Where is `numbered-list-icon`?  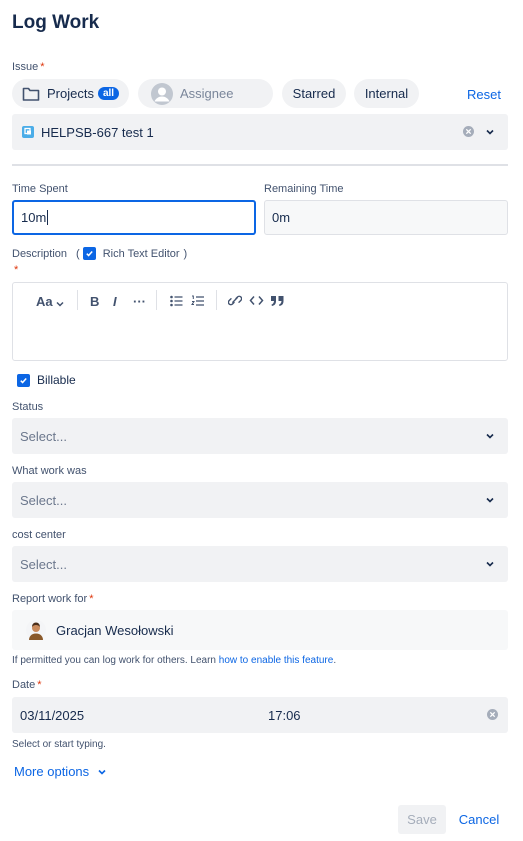
numbered-list-icon is located at coordinates (197, 300).